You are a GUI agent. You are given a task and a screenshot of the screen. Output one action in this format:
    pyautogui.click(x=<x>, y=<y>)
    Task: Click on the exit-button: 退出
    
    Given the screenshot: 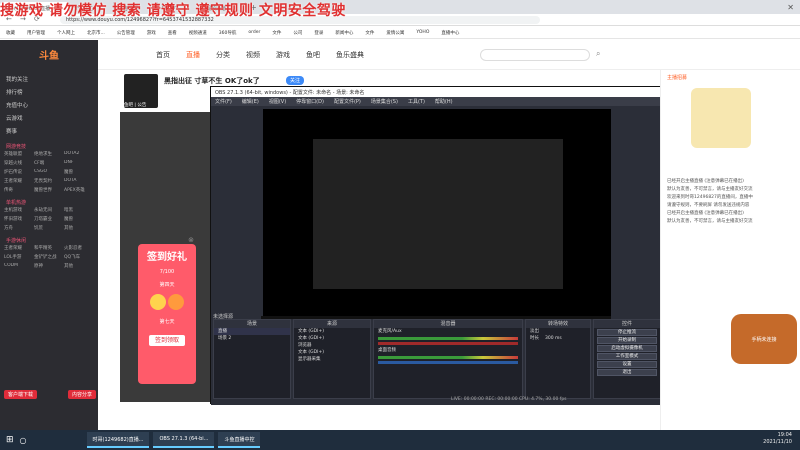 What is the action you would take?
    pyautogui.click(x=627, y=372)
    